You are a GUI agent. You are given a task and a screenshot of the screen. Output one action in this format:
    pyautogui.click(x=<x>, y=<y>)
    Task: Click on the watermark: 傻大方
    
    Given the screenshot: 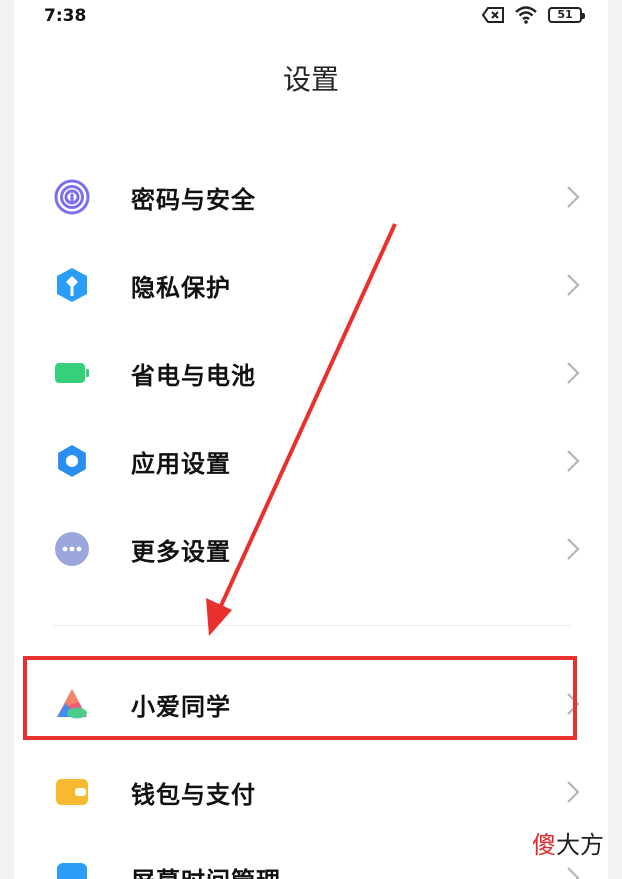 What is the action you would take?
    pyautogui.click(x=568, y=842)
    